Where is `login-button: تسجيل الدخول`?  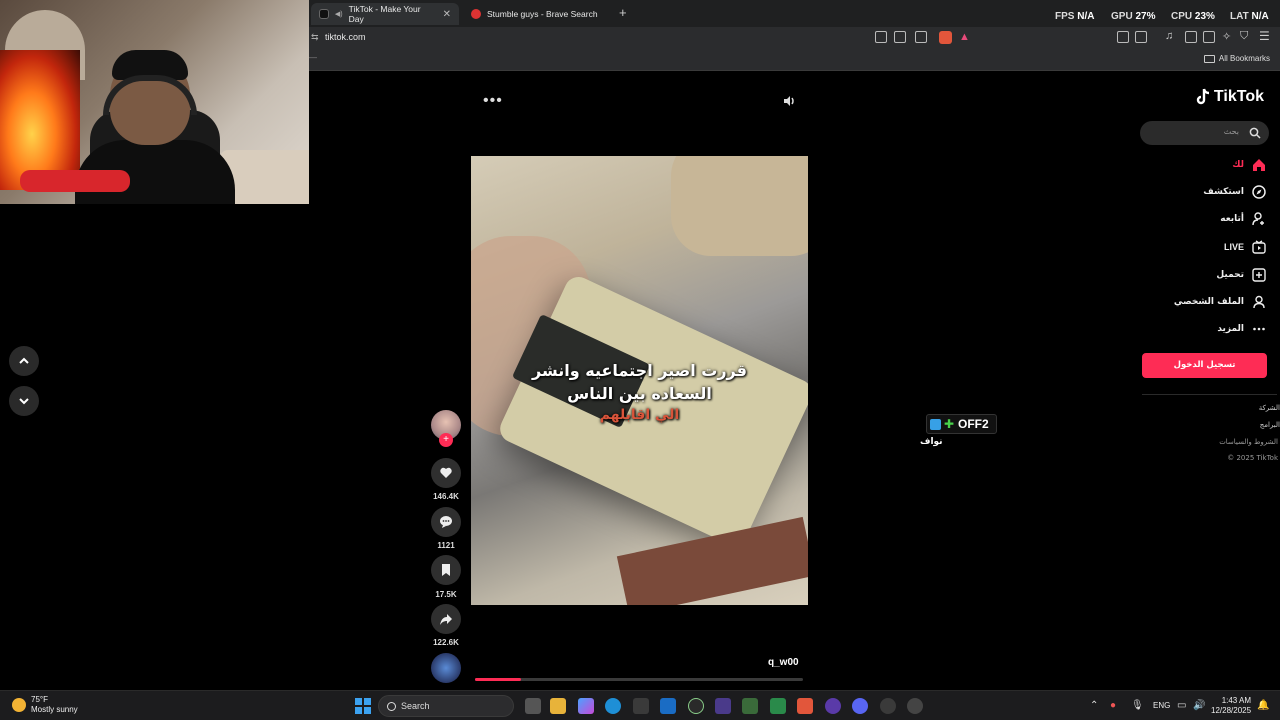
login-button: تسجيل الدخول is located at coordinates (1204, 365).